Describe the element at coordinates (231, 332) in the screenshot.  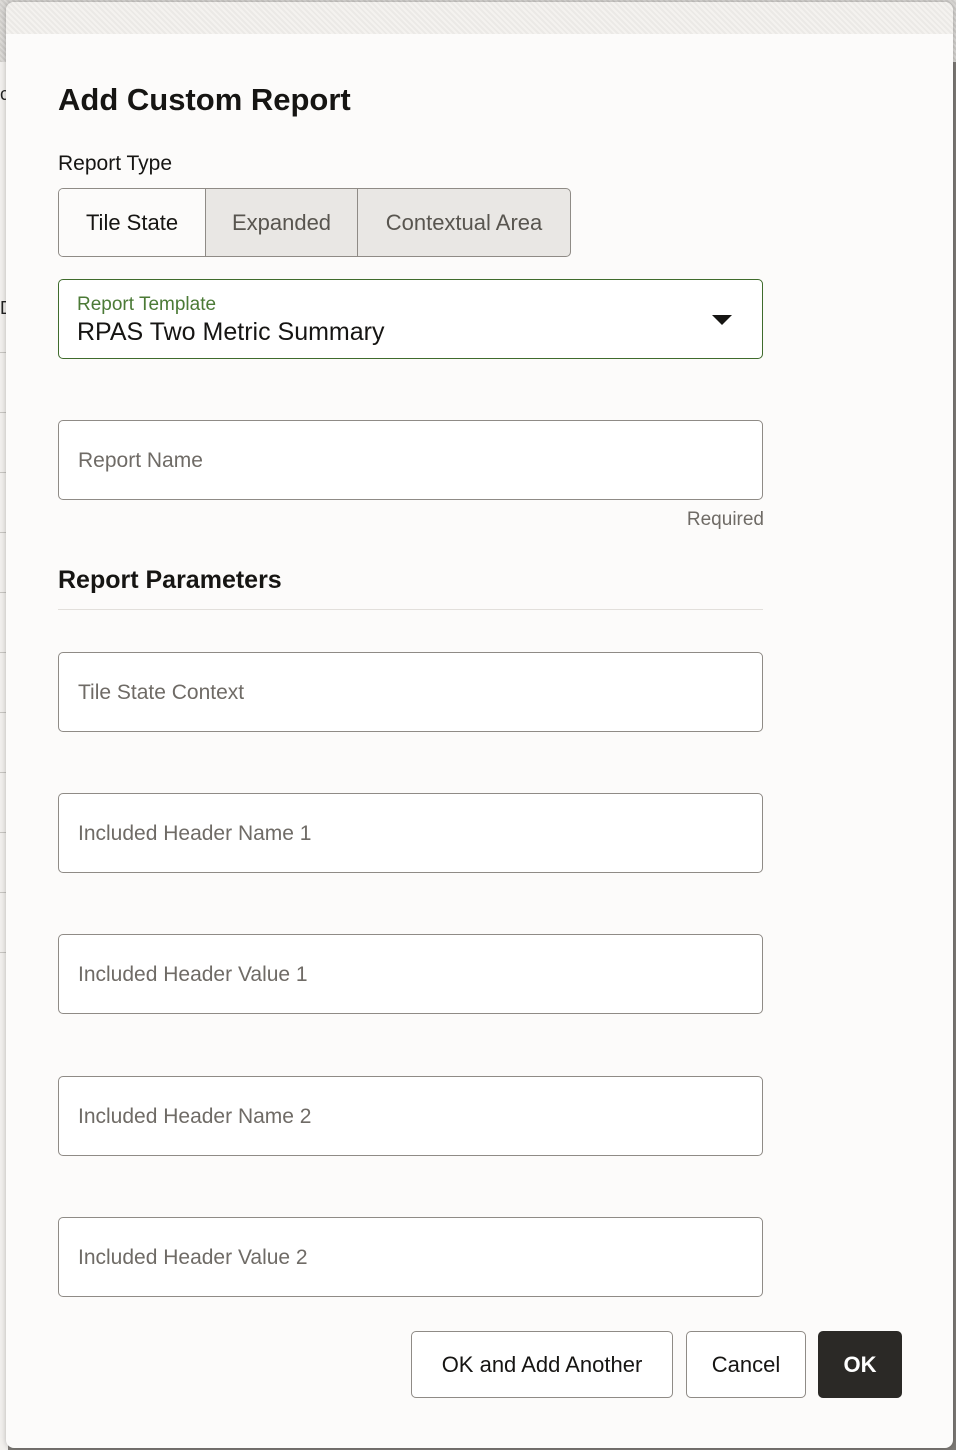
I see `report-template-value: RPAS Two Metric Summary` at that location.